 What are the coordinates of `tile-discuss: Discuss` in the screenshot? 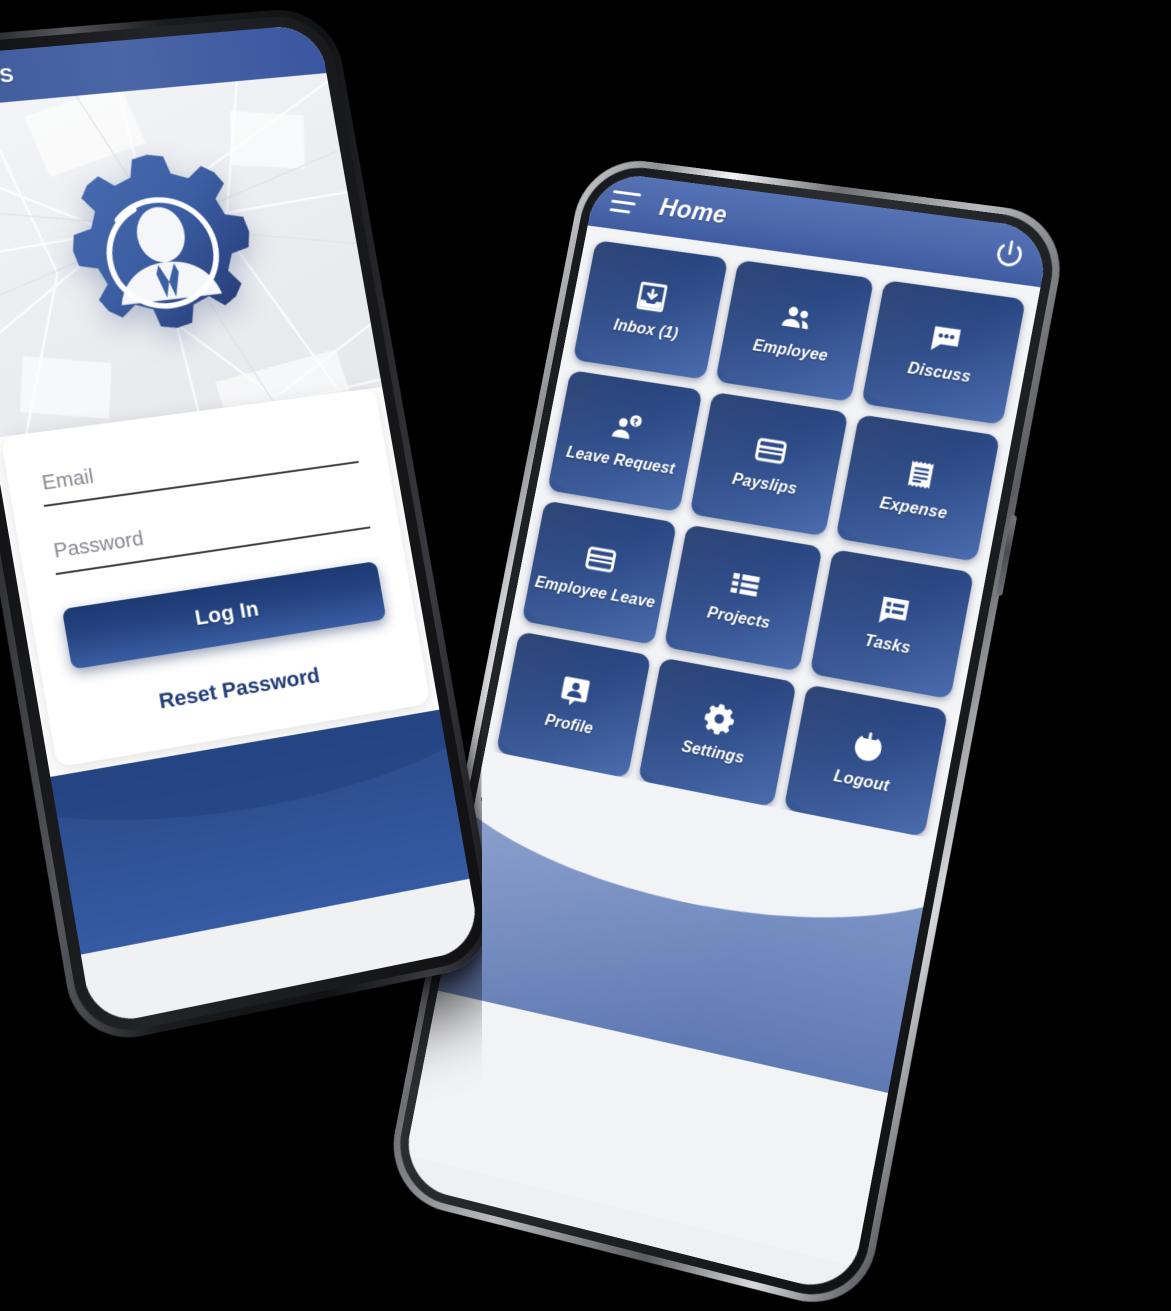 It's located at (943, 352).